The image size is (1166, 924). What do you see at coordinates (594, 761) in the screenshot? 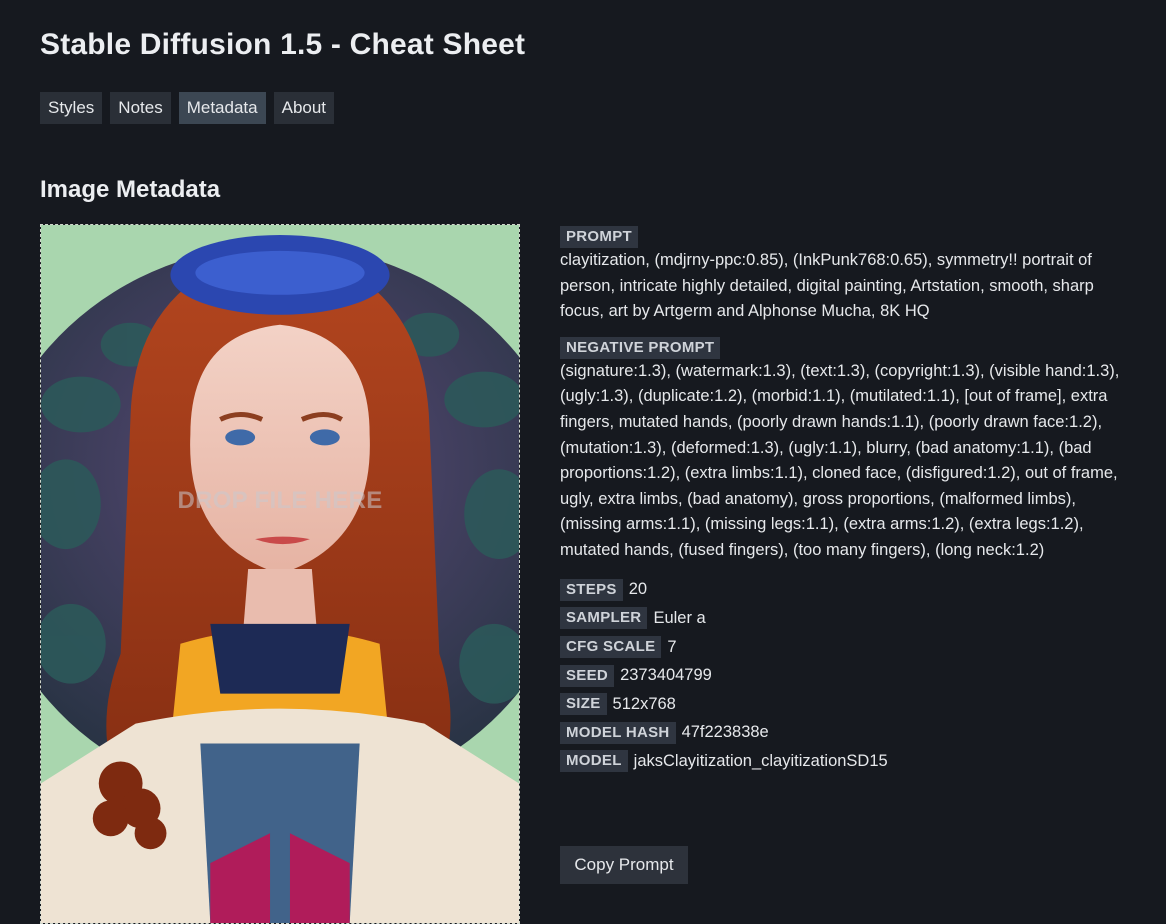
I see `model-tag: MODEL` at bounding box center [594, 761].